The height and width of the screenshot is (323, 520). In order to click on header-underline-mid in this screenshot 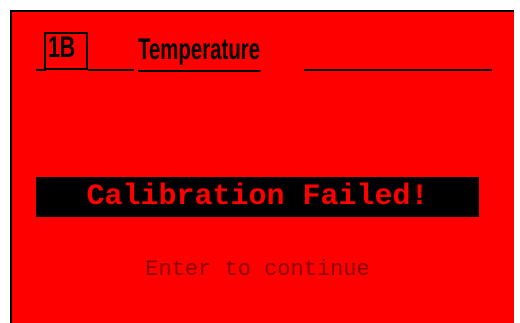, I will do `click(111, 70)`.